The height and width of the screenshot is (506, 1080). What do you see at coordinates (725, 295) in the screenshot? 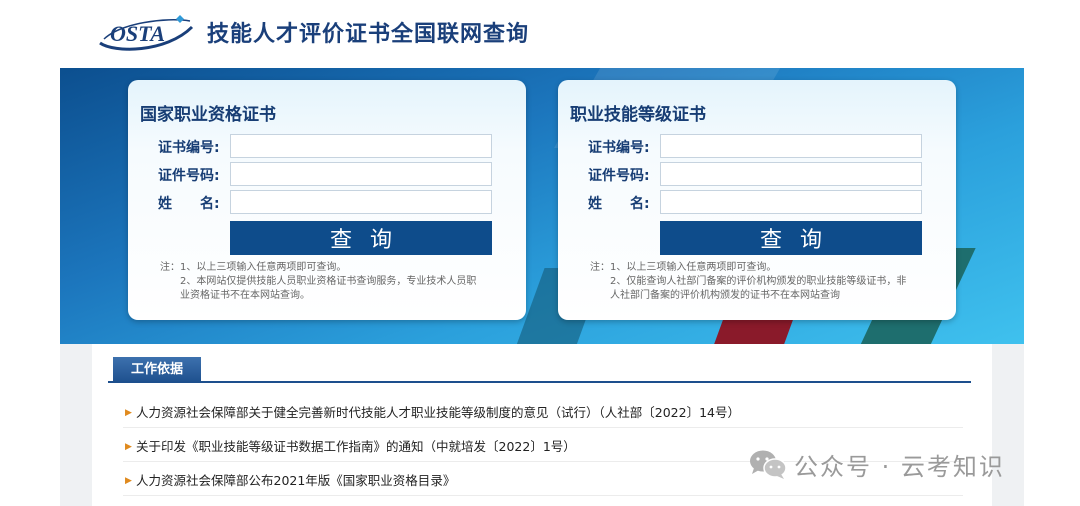
I see `note-line: 人社部门备案的评价机构颁发的证书不在本网站查询` at bounding box center [725, 295].